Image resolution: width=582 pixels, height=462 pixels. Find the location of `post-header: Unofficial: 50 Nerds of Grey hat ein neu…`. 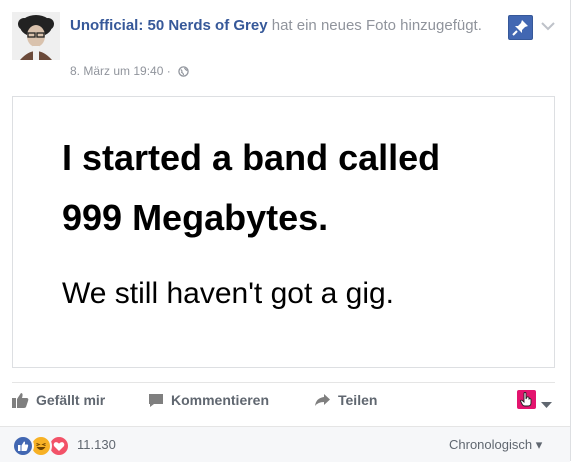

post-header: Unofficial: 50 Nerds of Grey hat ein neu… is located at coordinates (280, 25).